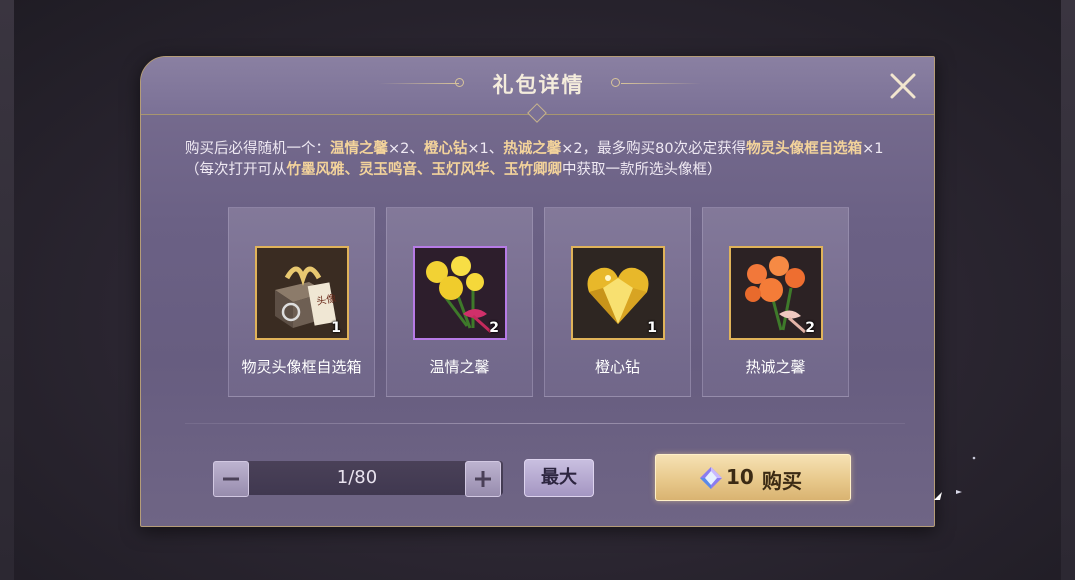 The width and height of the screenshot is (1075, 580). I want to click on desc-text: ×2、, so click(406, 149).